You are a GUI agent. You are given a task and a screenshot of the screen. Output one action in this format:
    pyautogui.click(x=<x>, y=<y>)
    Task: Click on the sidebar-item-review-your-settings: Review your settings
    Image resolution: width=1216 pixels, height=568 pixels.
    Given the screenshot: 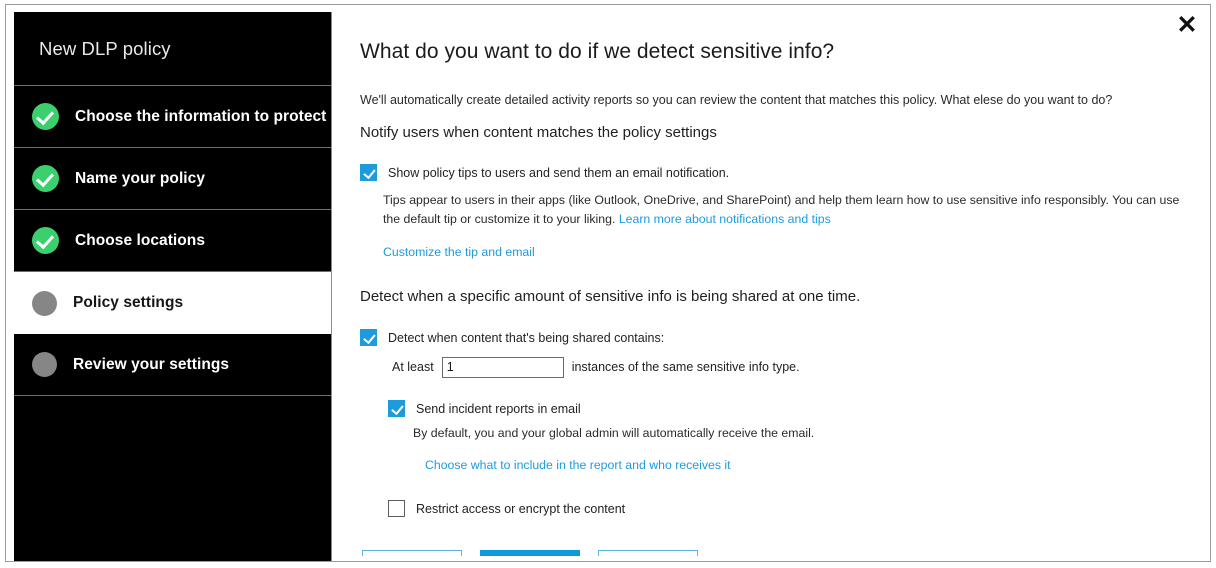 What is the action you would take?
    pyautogui.click(x=172, y=365)
    